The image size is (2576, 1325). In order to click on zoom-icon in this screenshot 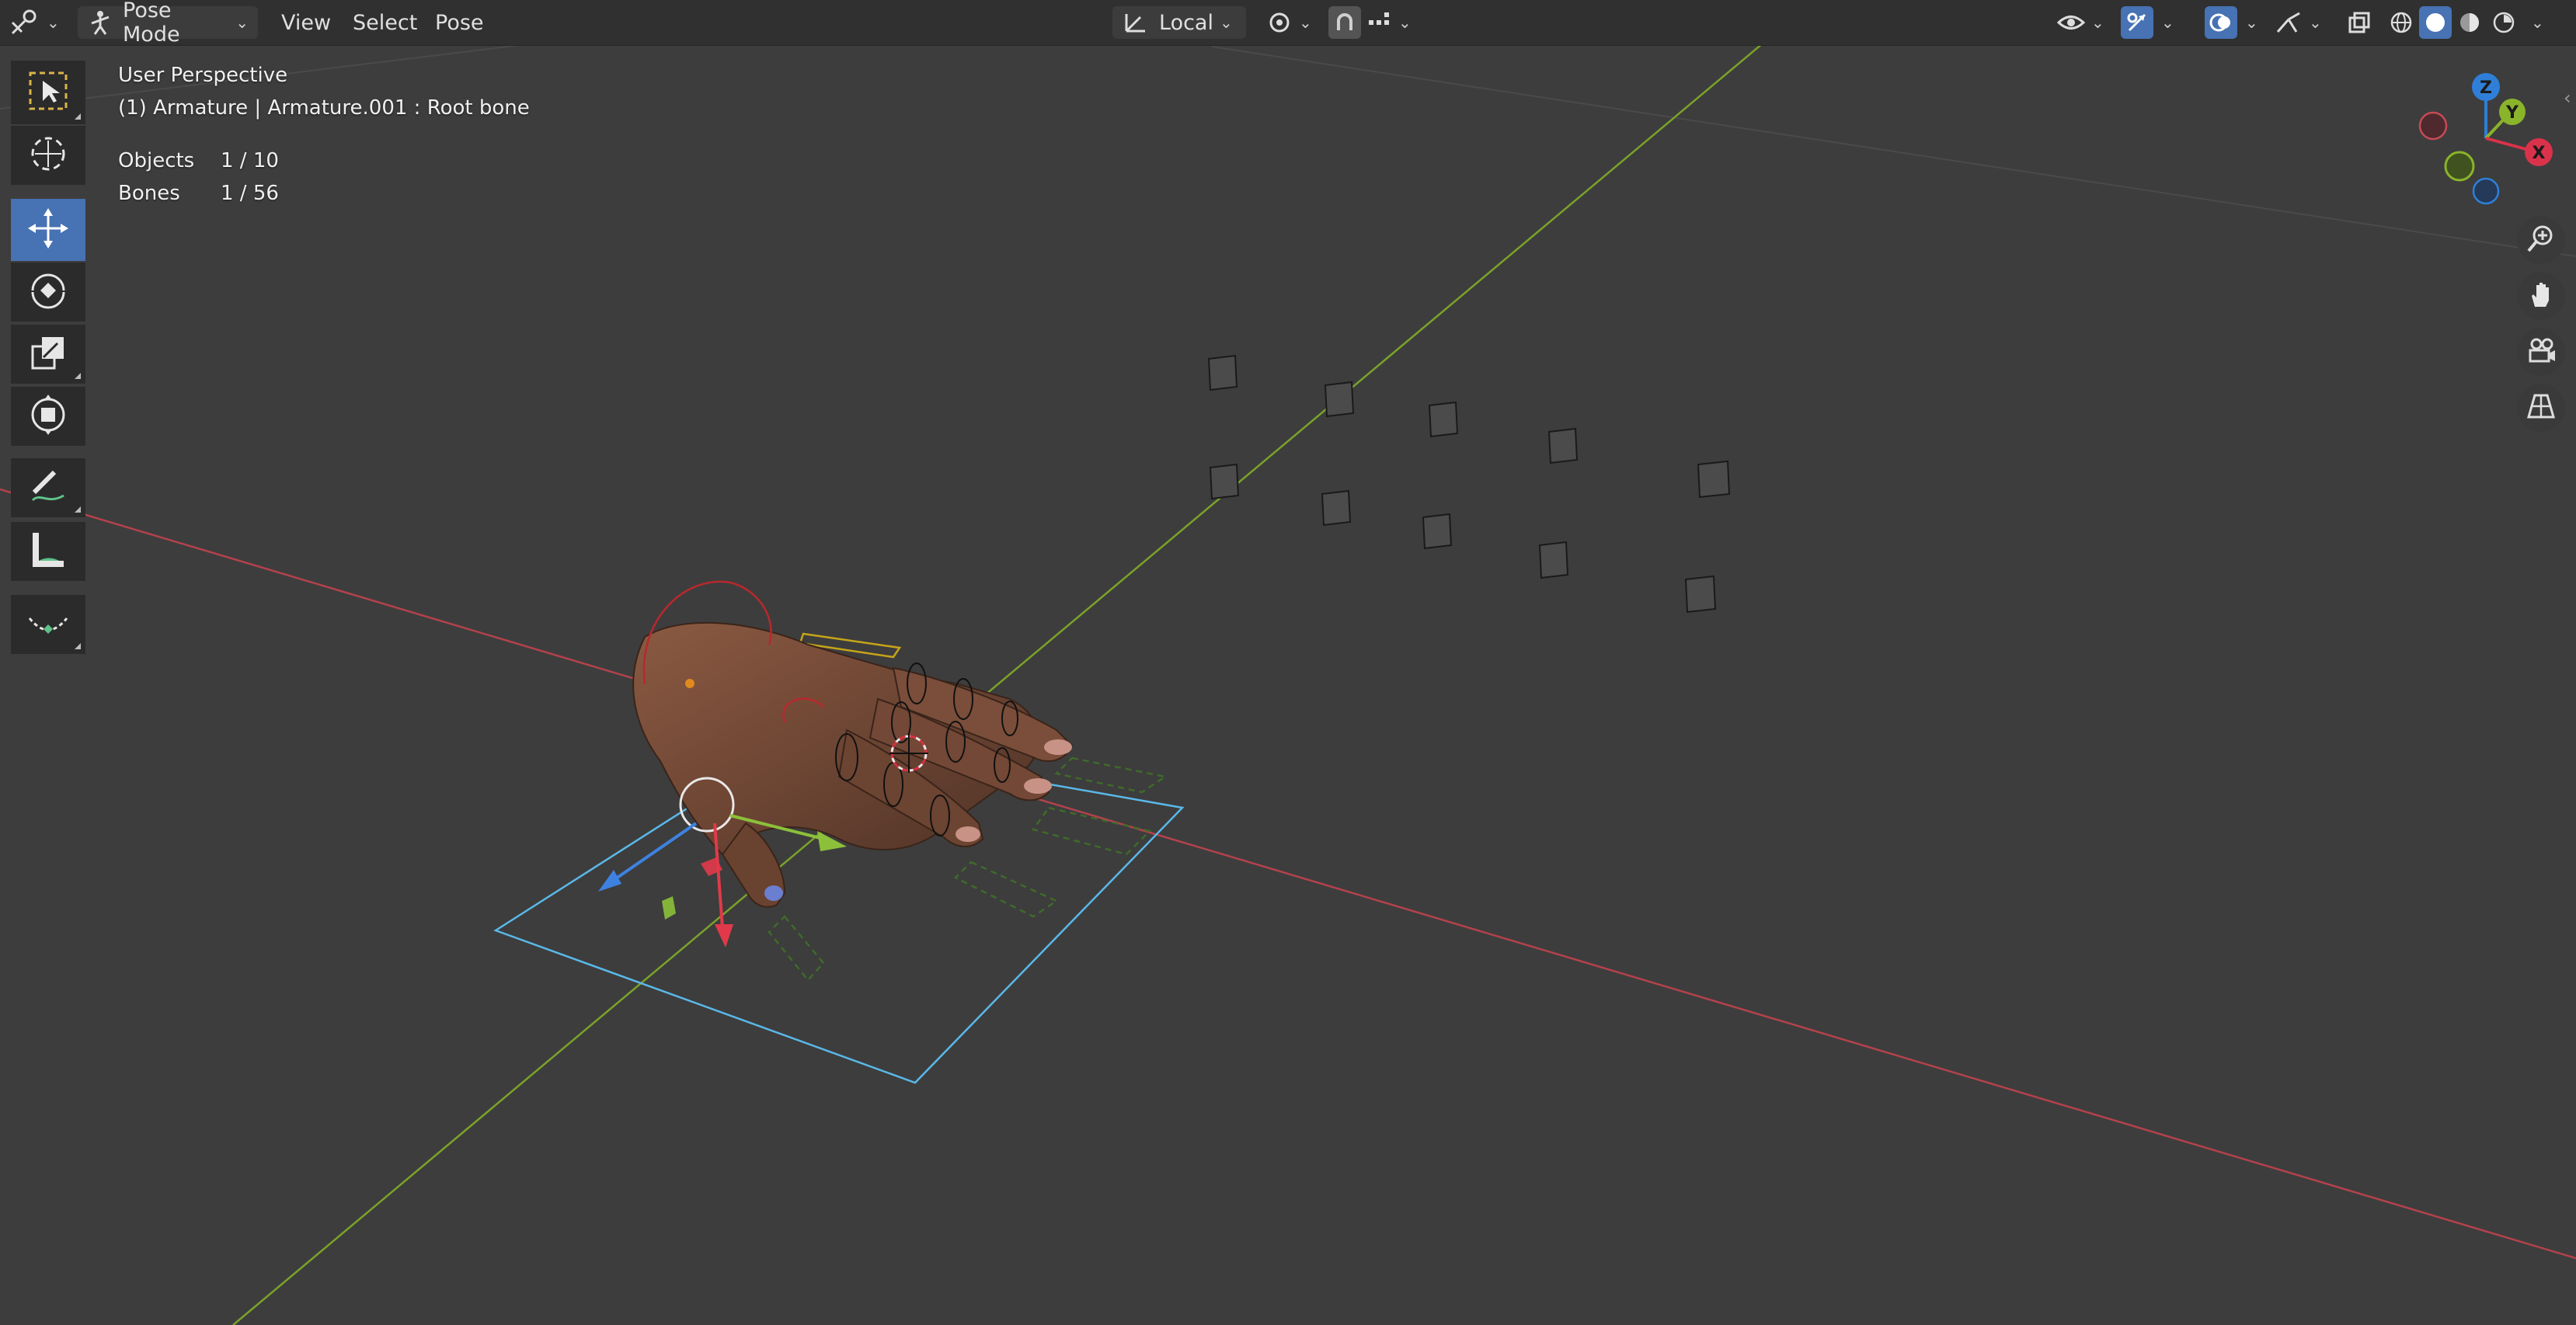, I will do `click(2541, 240)`.